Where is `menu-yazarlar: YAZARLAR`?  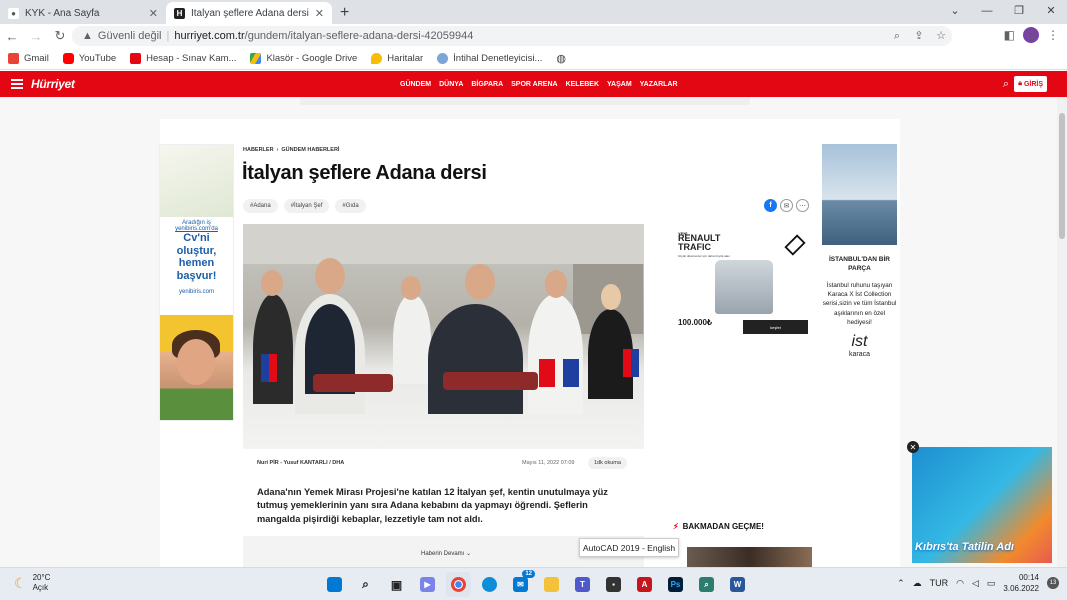 menu-yazarlar: YAZARLAR is located at coordinates (659, 84).